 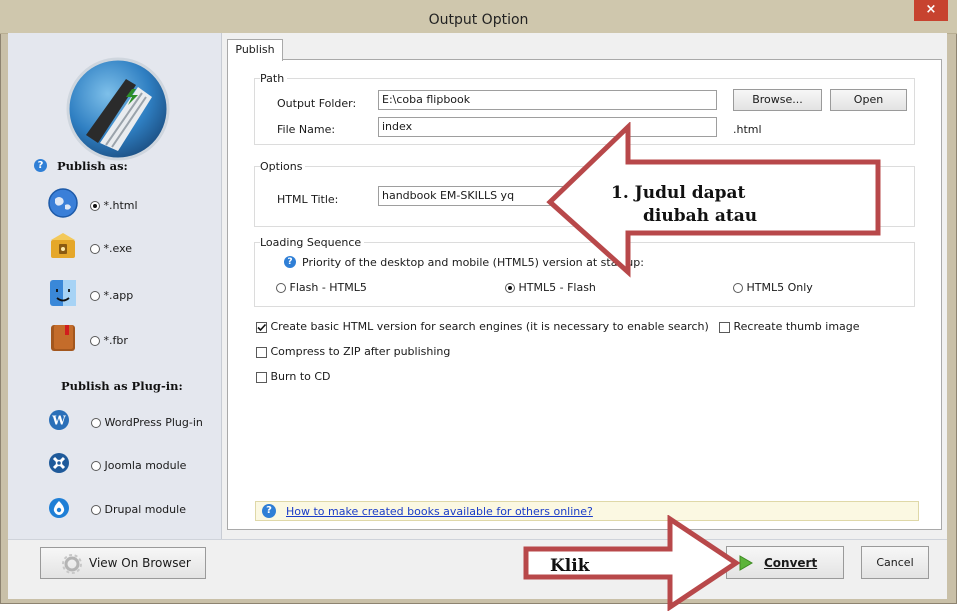 I want to click on basic-html-checkbox, so click(x=261, y=327).